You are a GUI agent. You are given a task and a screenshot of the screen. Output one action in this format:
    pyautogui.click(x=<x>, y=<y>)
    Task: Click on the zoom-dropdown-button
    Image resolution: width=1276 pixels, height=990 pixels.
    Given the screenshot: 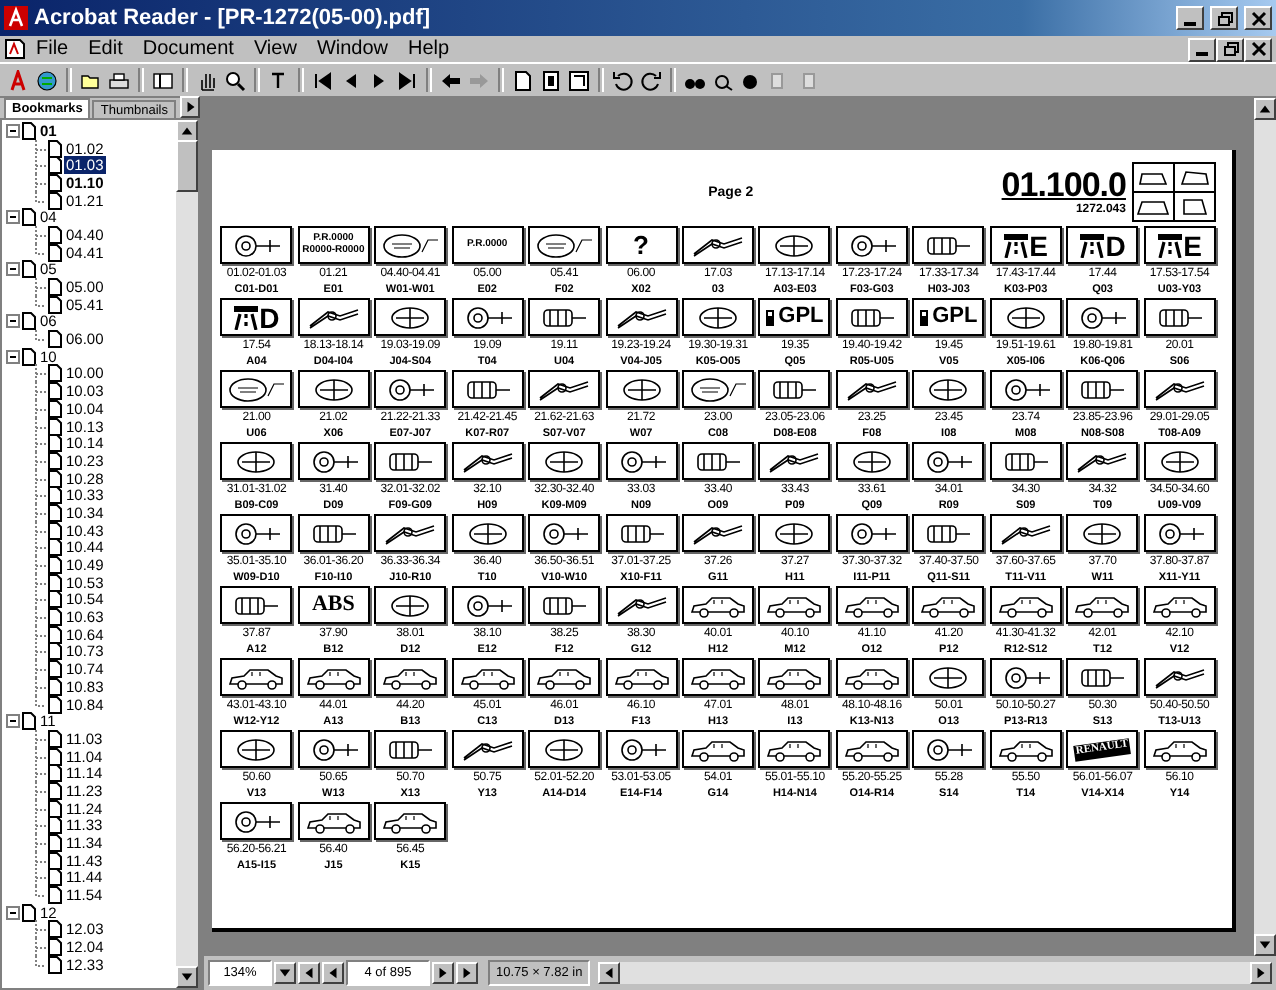 What is the action you would take?
    pyautogui.click(x=285, y=973)
    